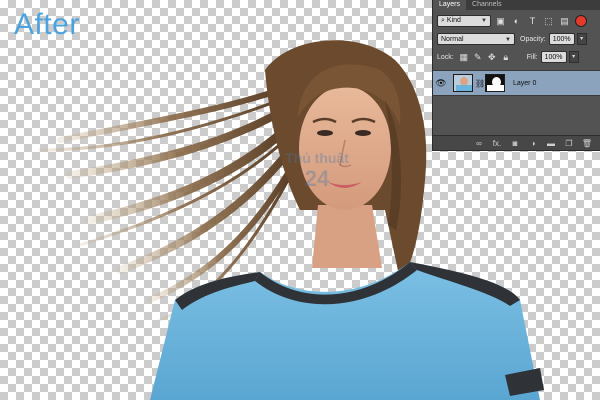 The image size is (600, 400). What do you see at coordinates (573, 57) in the screenshot?
I see `fill-slider-button: ▾` at bounding box center [573, 57].